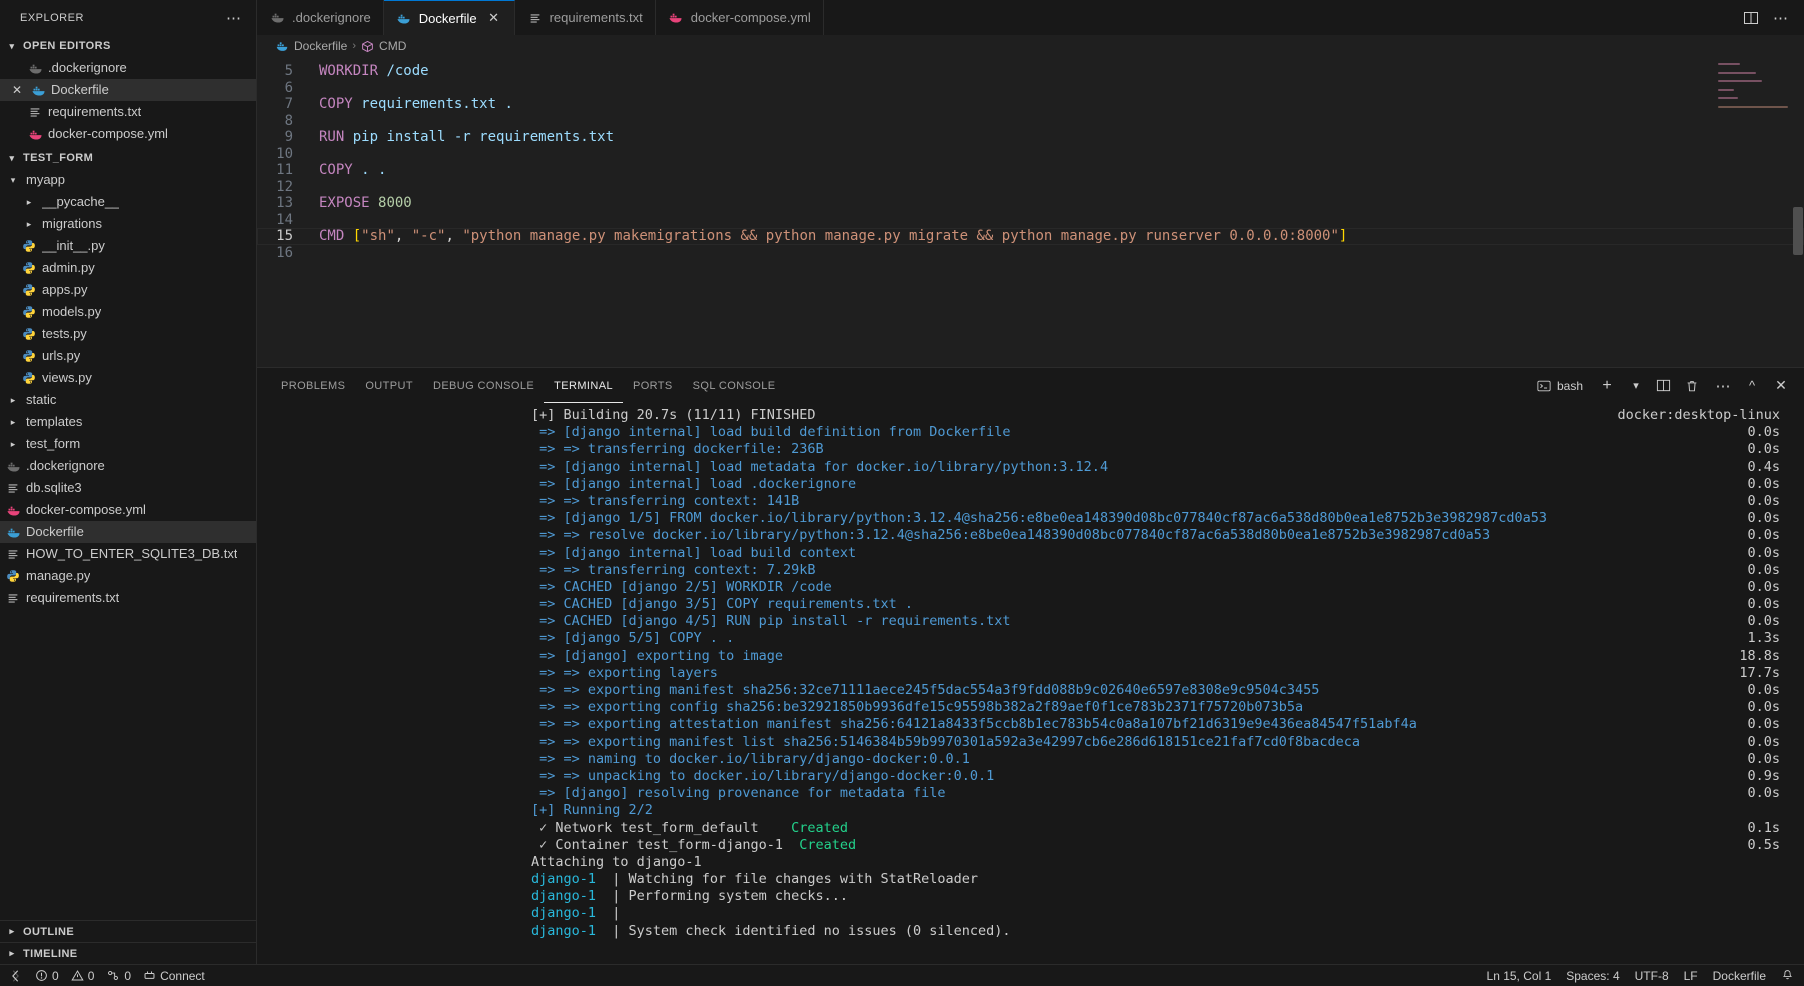 The height and width of the screenshot is (986, 1804). I want to click on tree-item-admin-py: admin.py, so click(128, 268).